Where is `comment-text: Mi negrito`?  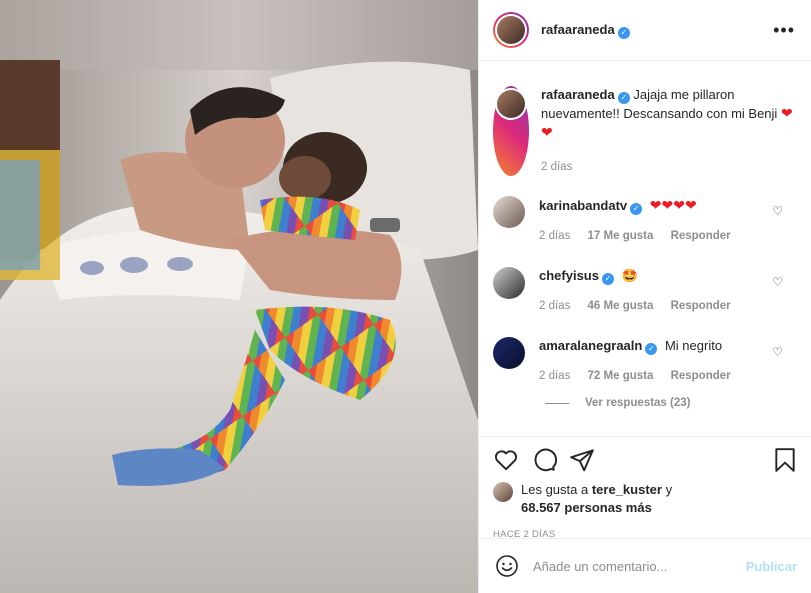 comment-text: Mi negrito is located at coordinates (693, 345).